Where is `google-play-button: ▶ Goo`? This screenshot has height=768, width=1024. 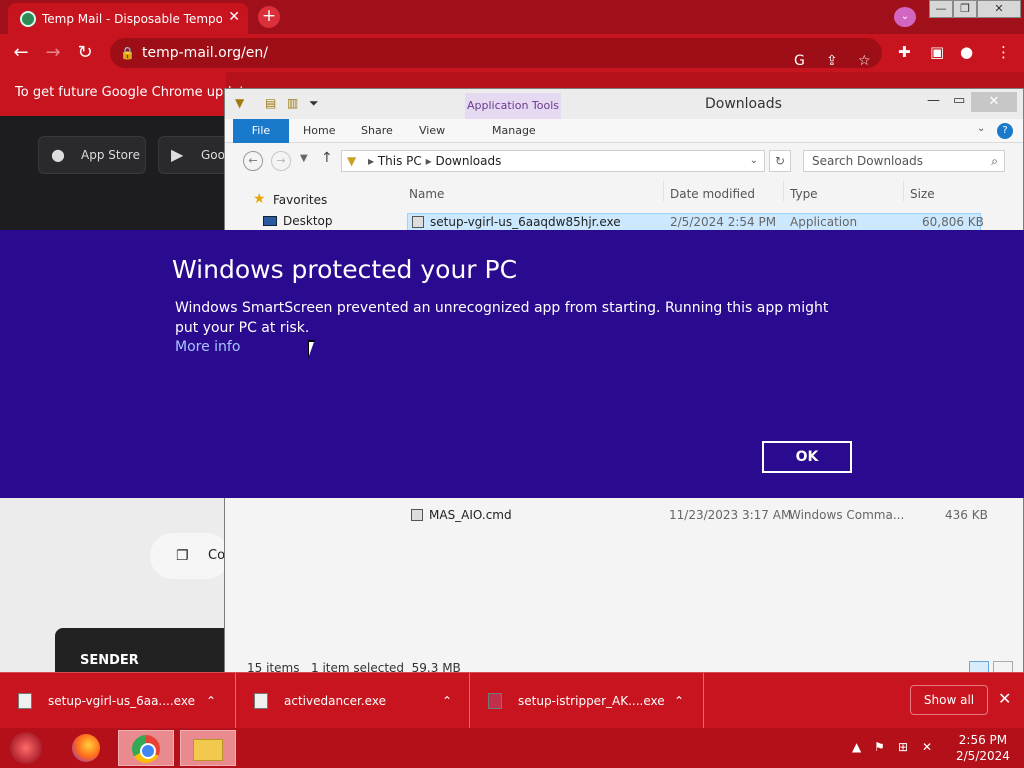 google-play-button: ▶ Goo is located at coordinates (192, 155).